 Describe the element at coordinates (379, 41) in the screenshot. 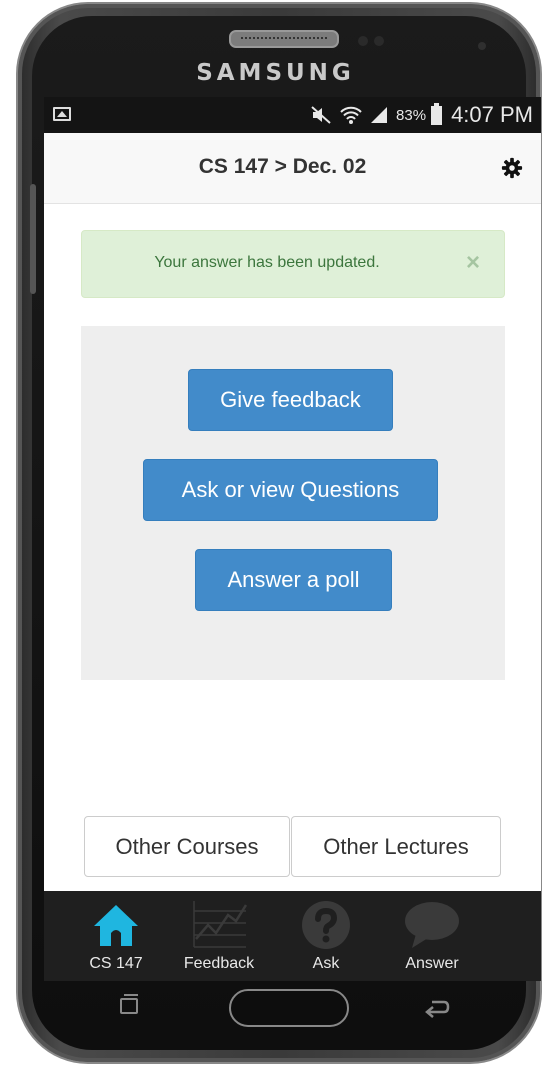

I see `light-sensor` at that location.